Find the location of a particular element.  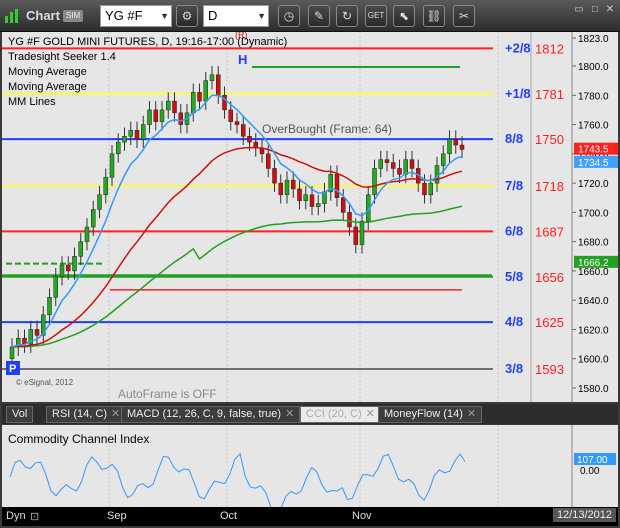

tab-rsi: RSI (14, C) ✕ is located at coordinates (86, 414).